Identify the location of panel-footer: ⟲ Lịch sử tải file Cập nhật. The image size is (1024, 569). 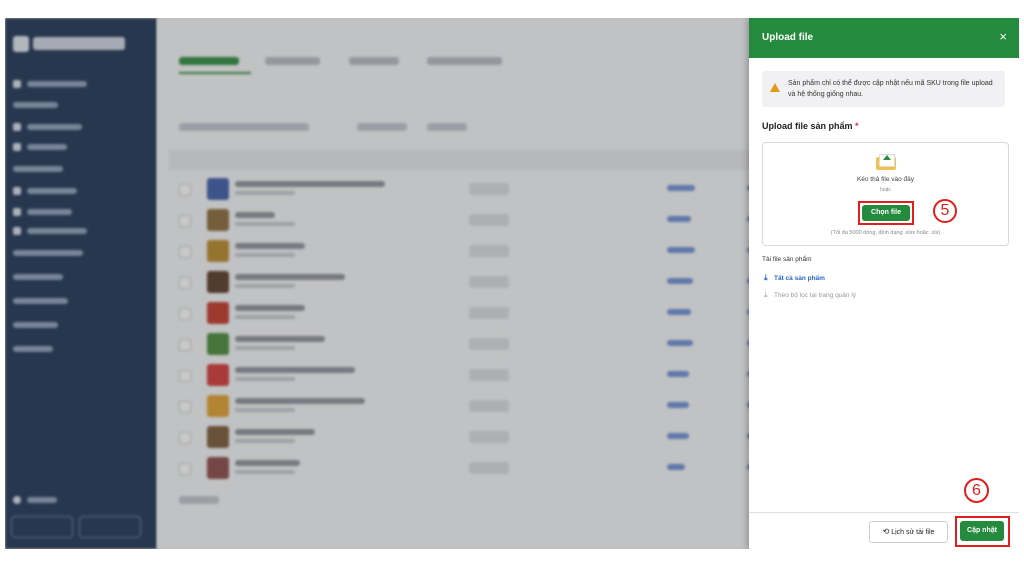
(884, 530).